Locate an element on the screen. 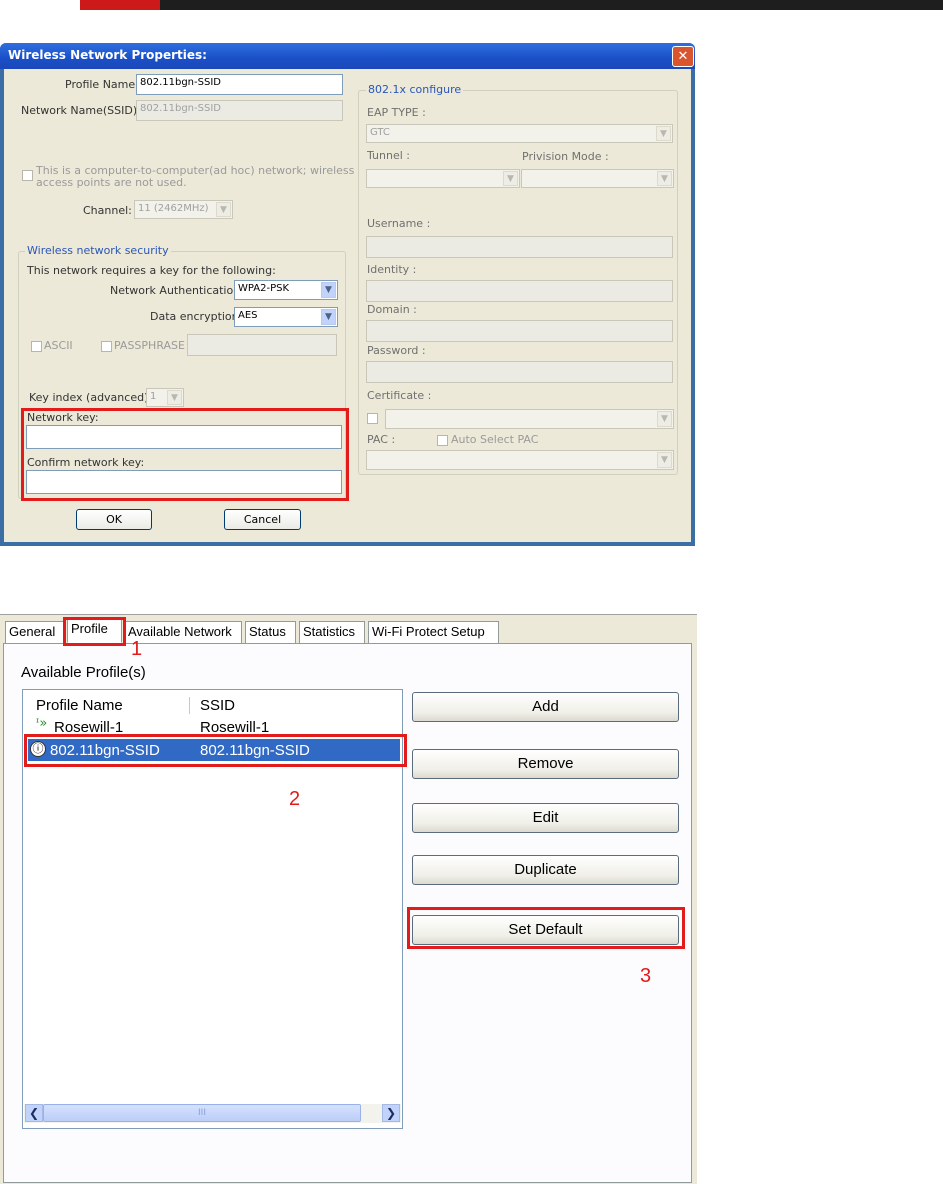 The width and height of the screenshot is (943, 1184). password-label: Password : is located at coordinates (396, 350).